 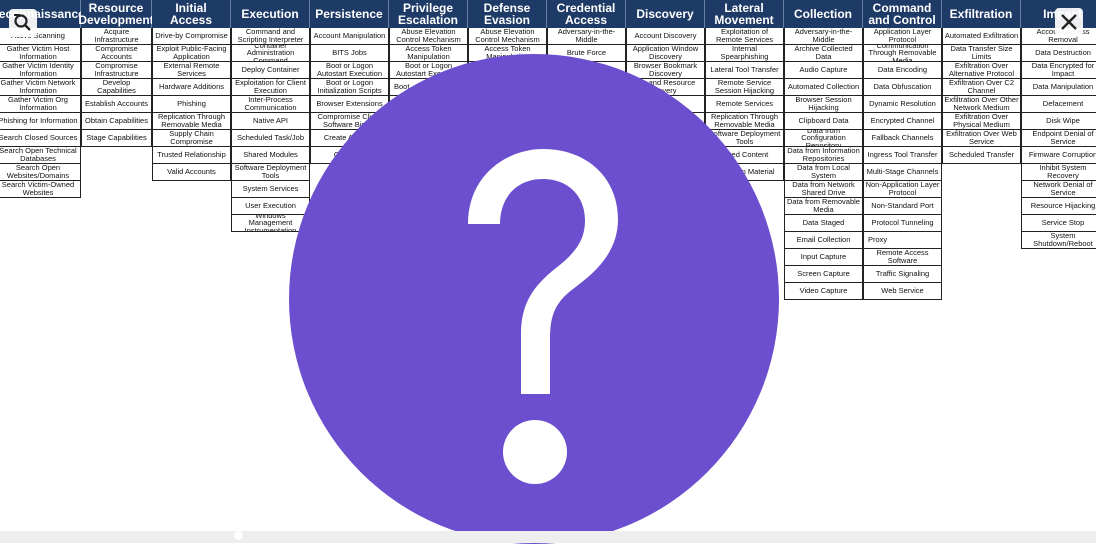 I want to click on technique-cell: Exfiltration Over C2 Channel, so click(x=981, y=87).